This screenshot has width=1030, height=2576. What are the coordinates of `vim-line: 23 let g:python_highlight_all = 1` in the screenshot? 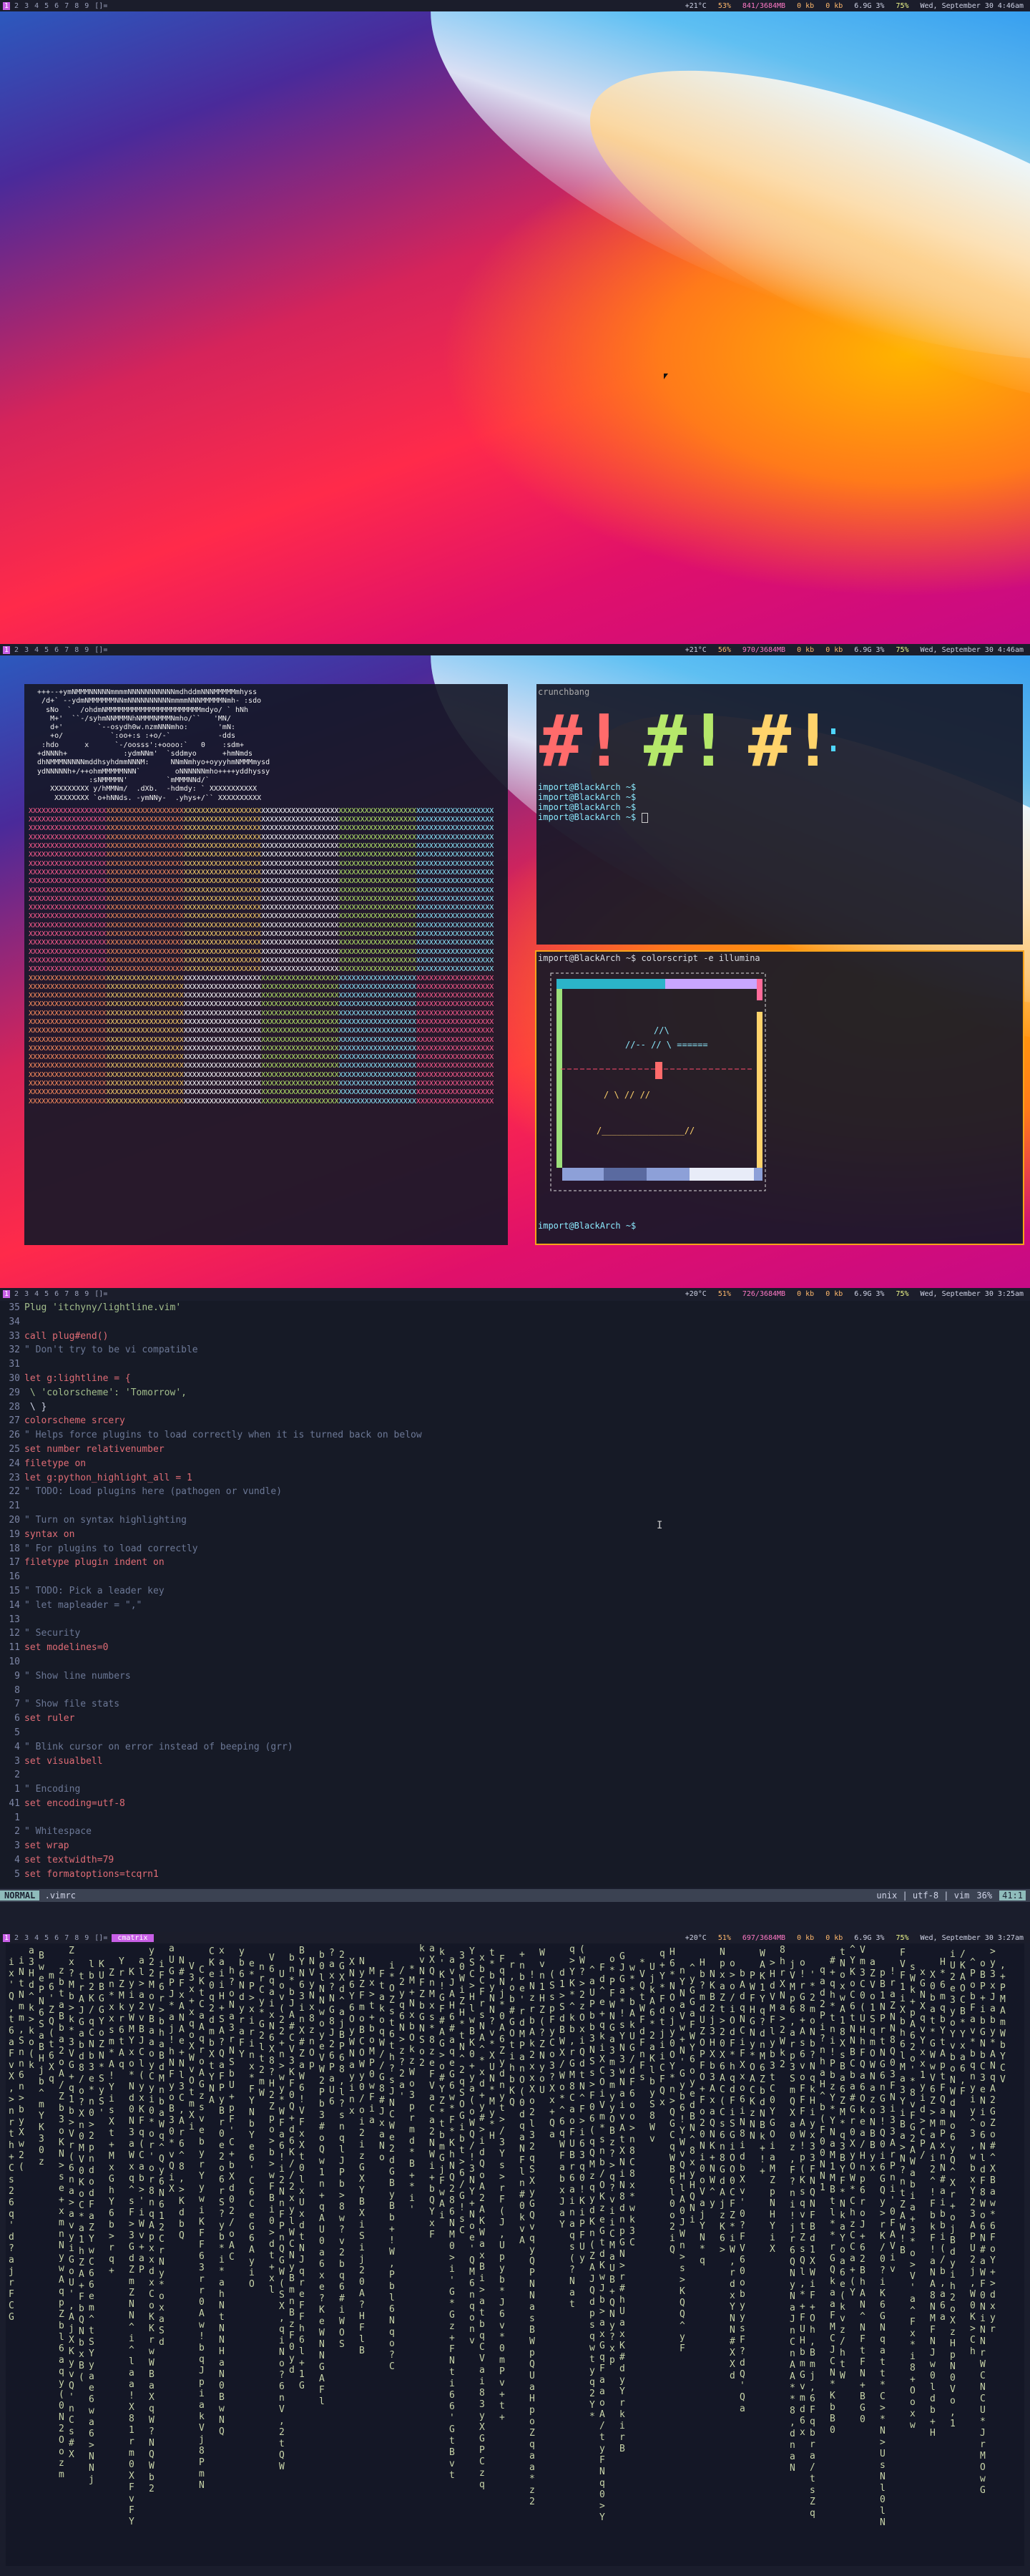 It's located at (515, 1478).